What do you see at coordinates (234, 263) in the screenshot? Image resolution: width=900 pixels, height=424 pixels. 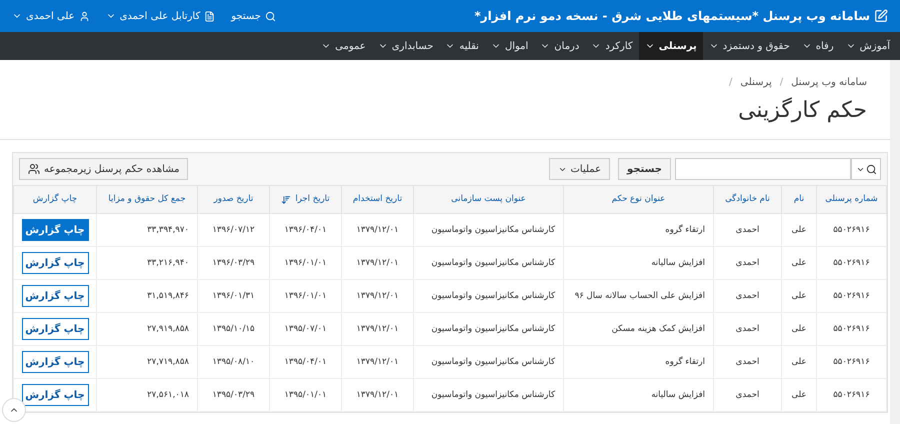 I see `table-cell: ۱۳۹۶/۰۳/۲۹` at bounding box center [234, 263].